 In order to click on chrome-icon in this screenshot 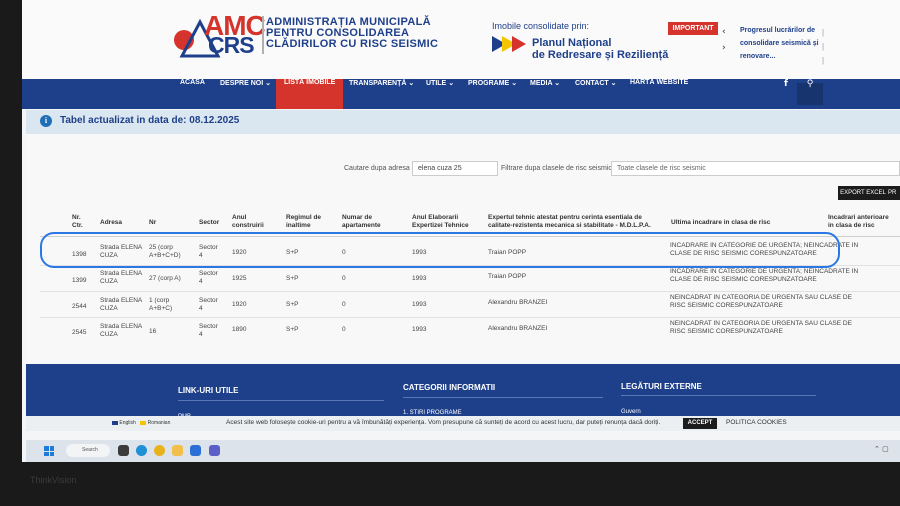, I will do `click(159, 450)`.